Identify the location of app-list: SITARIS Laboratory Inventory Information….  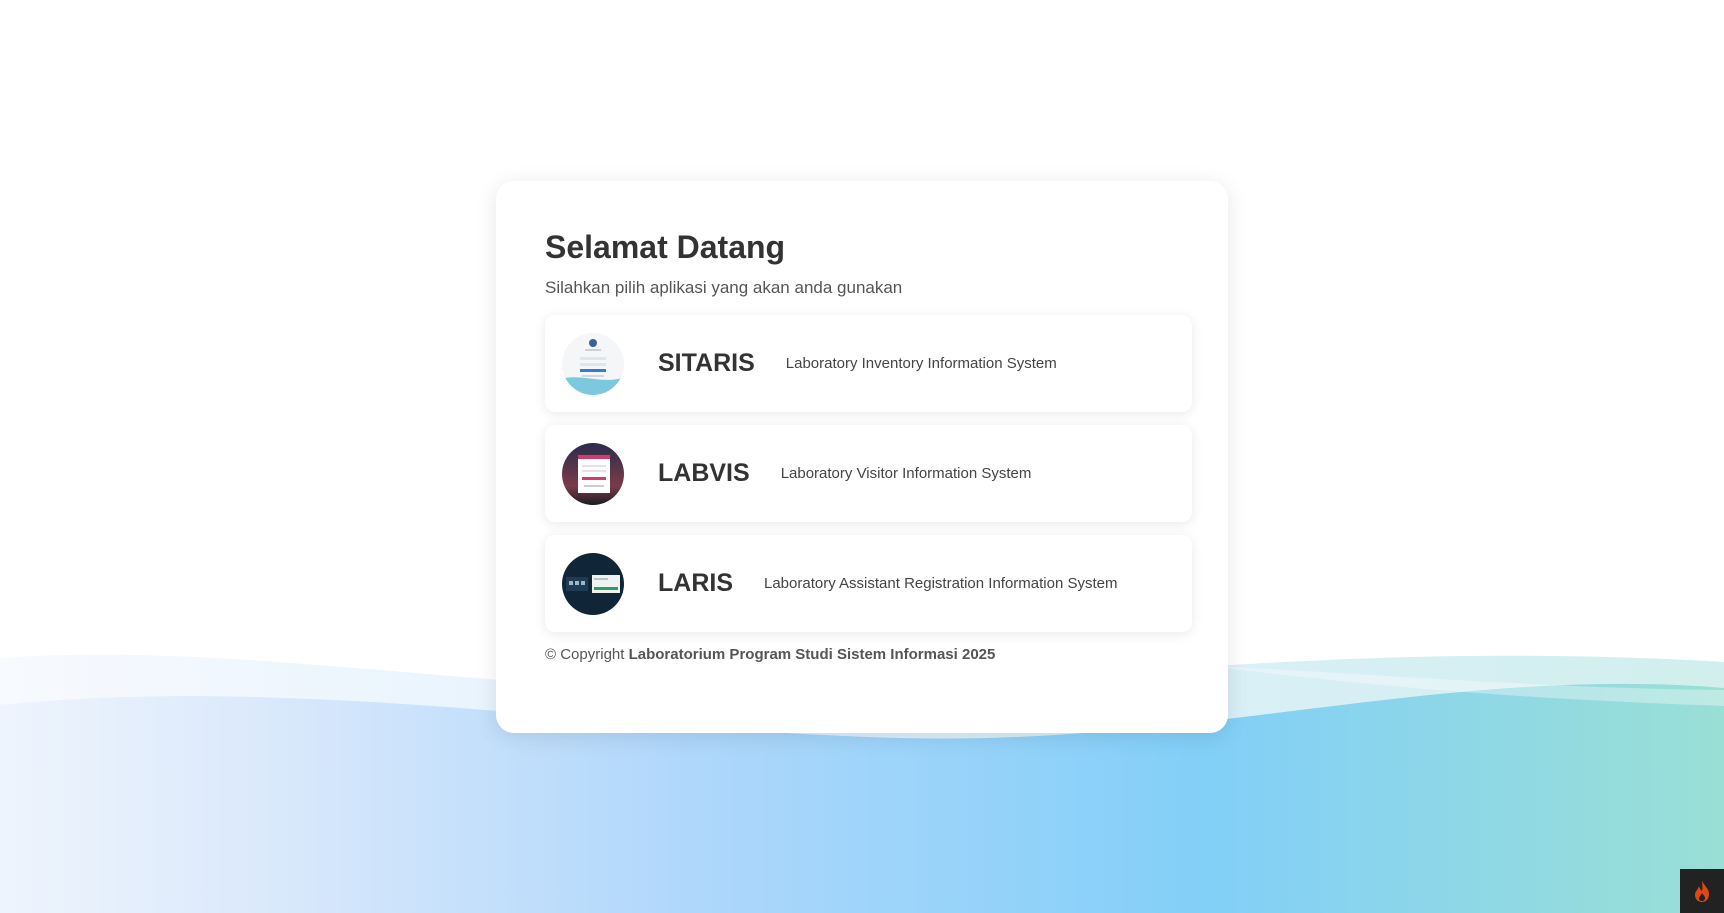
(868, 473).